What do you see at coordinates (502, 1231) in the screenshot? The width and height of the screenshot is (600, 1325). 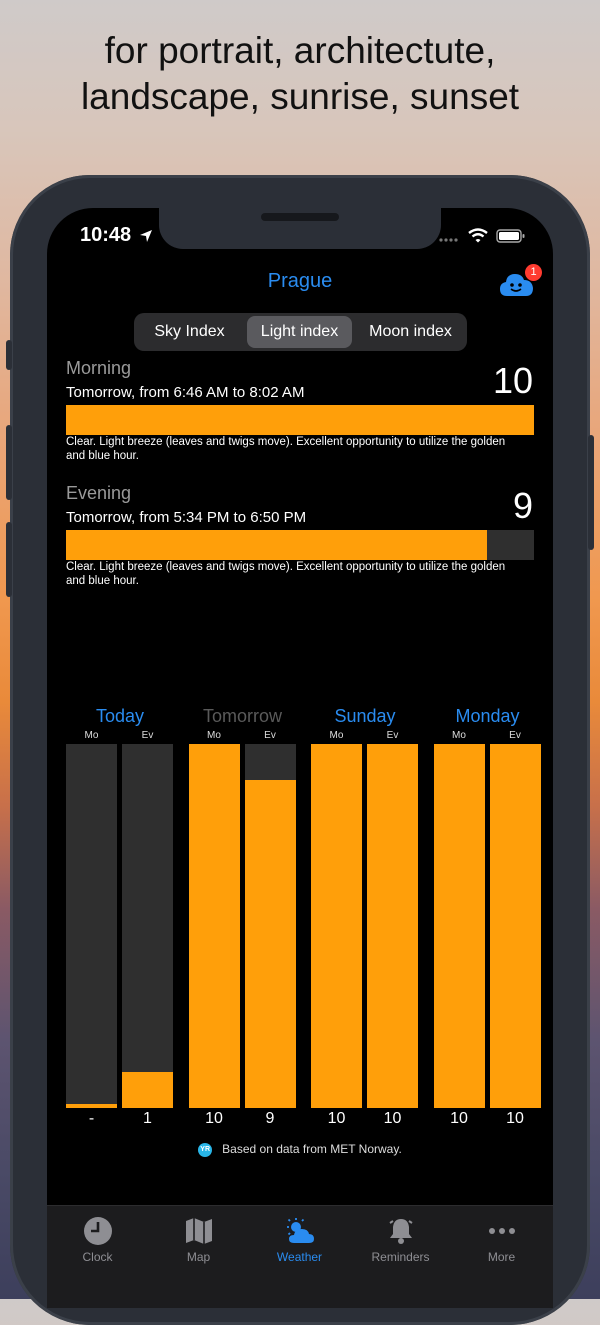 I see `more-icon` at bounding box center [502, 1231].